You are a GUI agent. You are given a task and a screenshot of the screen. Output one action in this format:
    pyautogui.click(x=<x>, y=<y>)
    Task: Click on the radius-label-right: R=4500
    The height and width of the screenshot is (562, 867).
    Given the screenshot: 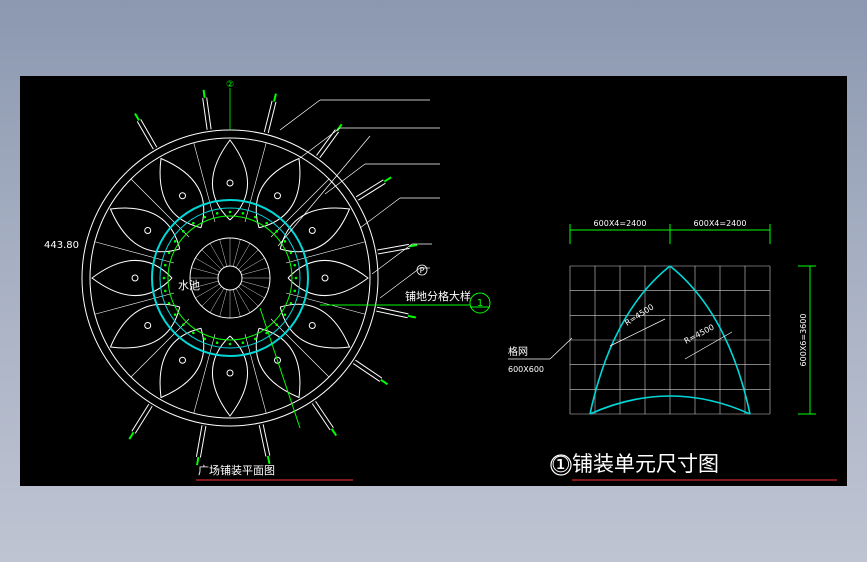 What is the action you would take?
    pyautogui.click(x=699, y=334)
    